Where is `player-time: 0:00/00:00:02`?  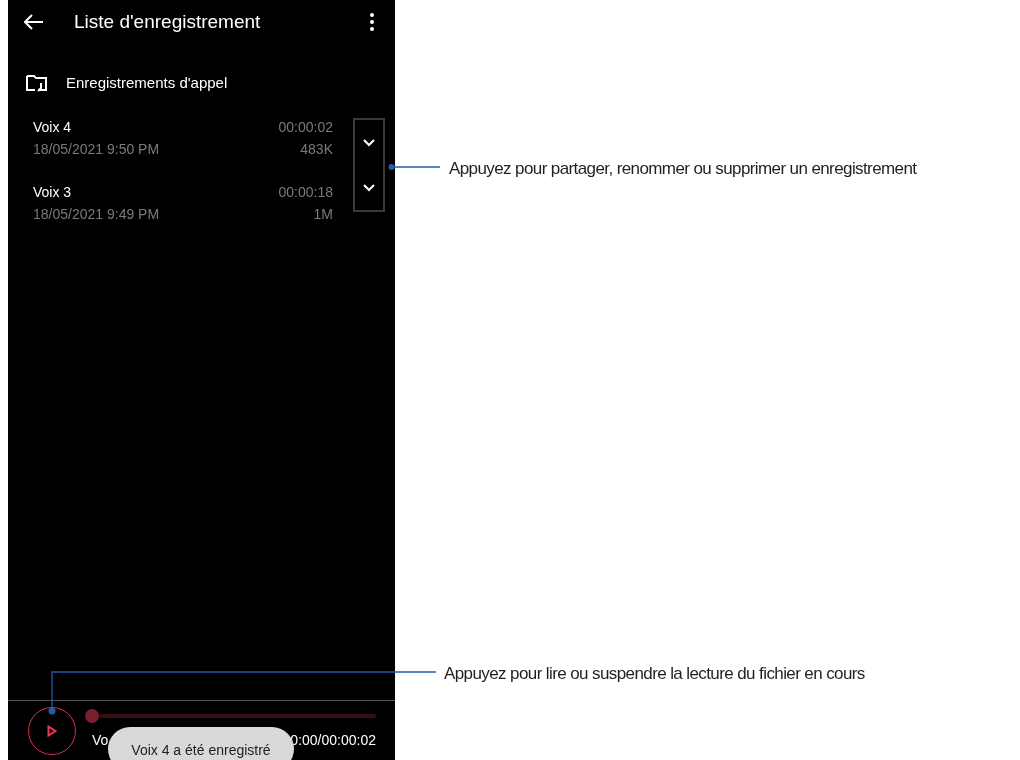 player-time: 0:00/00:00:02 is located at coordinates (333, 740).